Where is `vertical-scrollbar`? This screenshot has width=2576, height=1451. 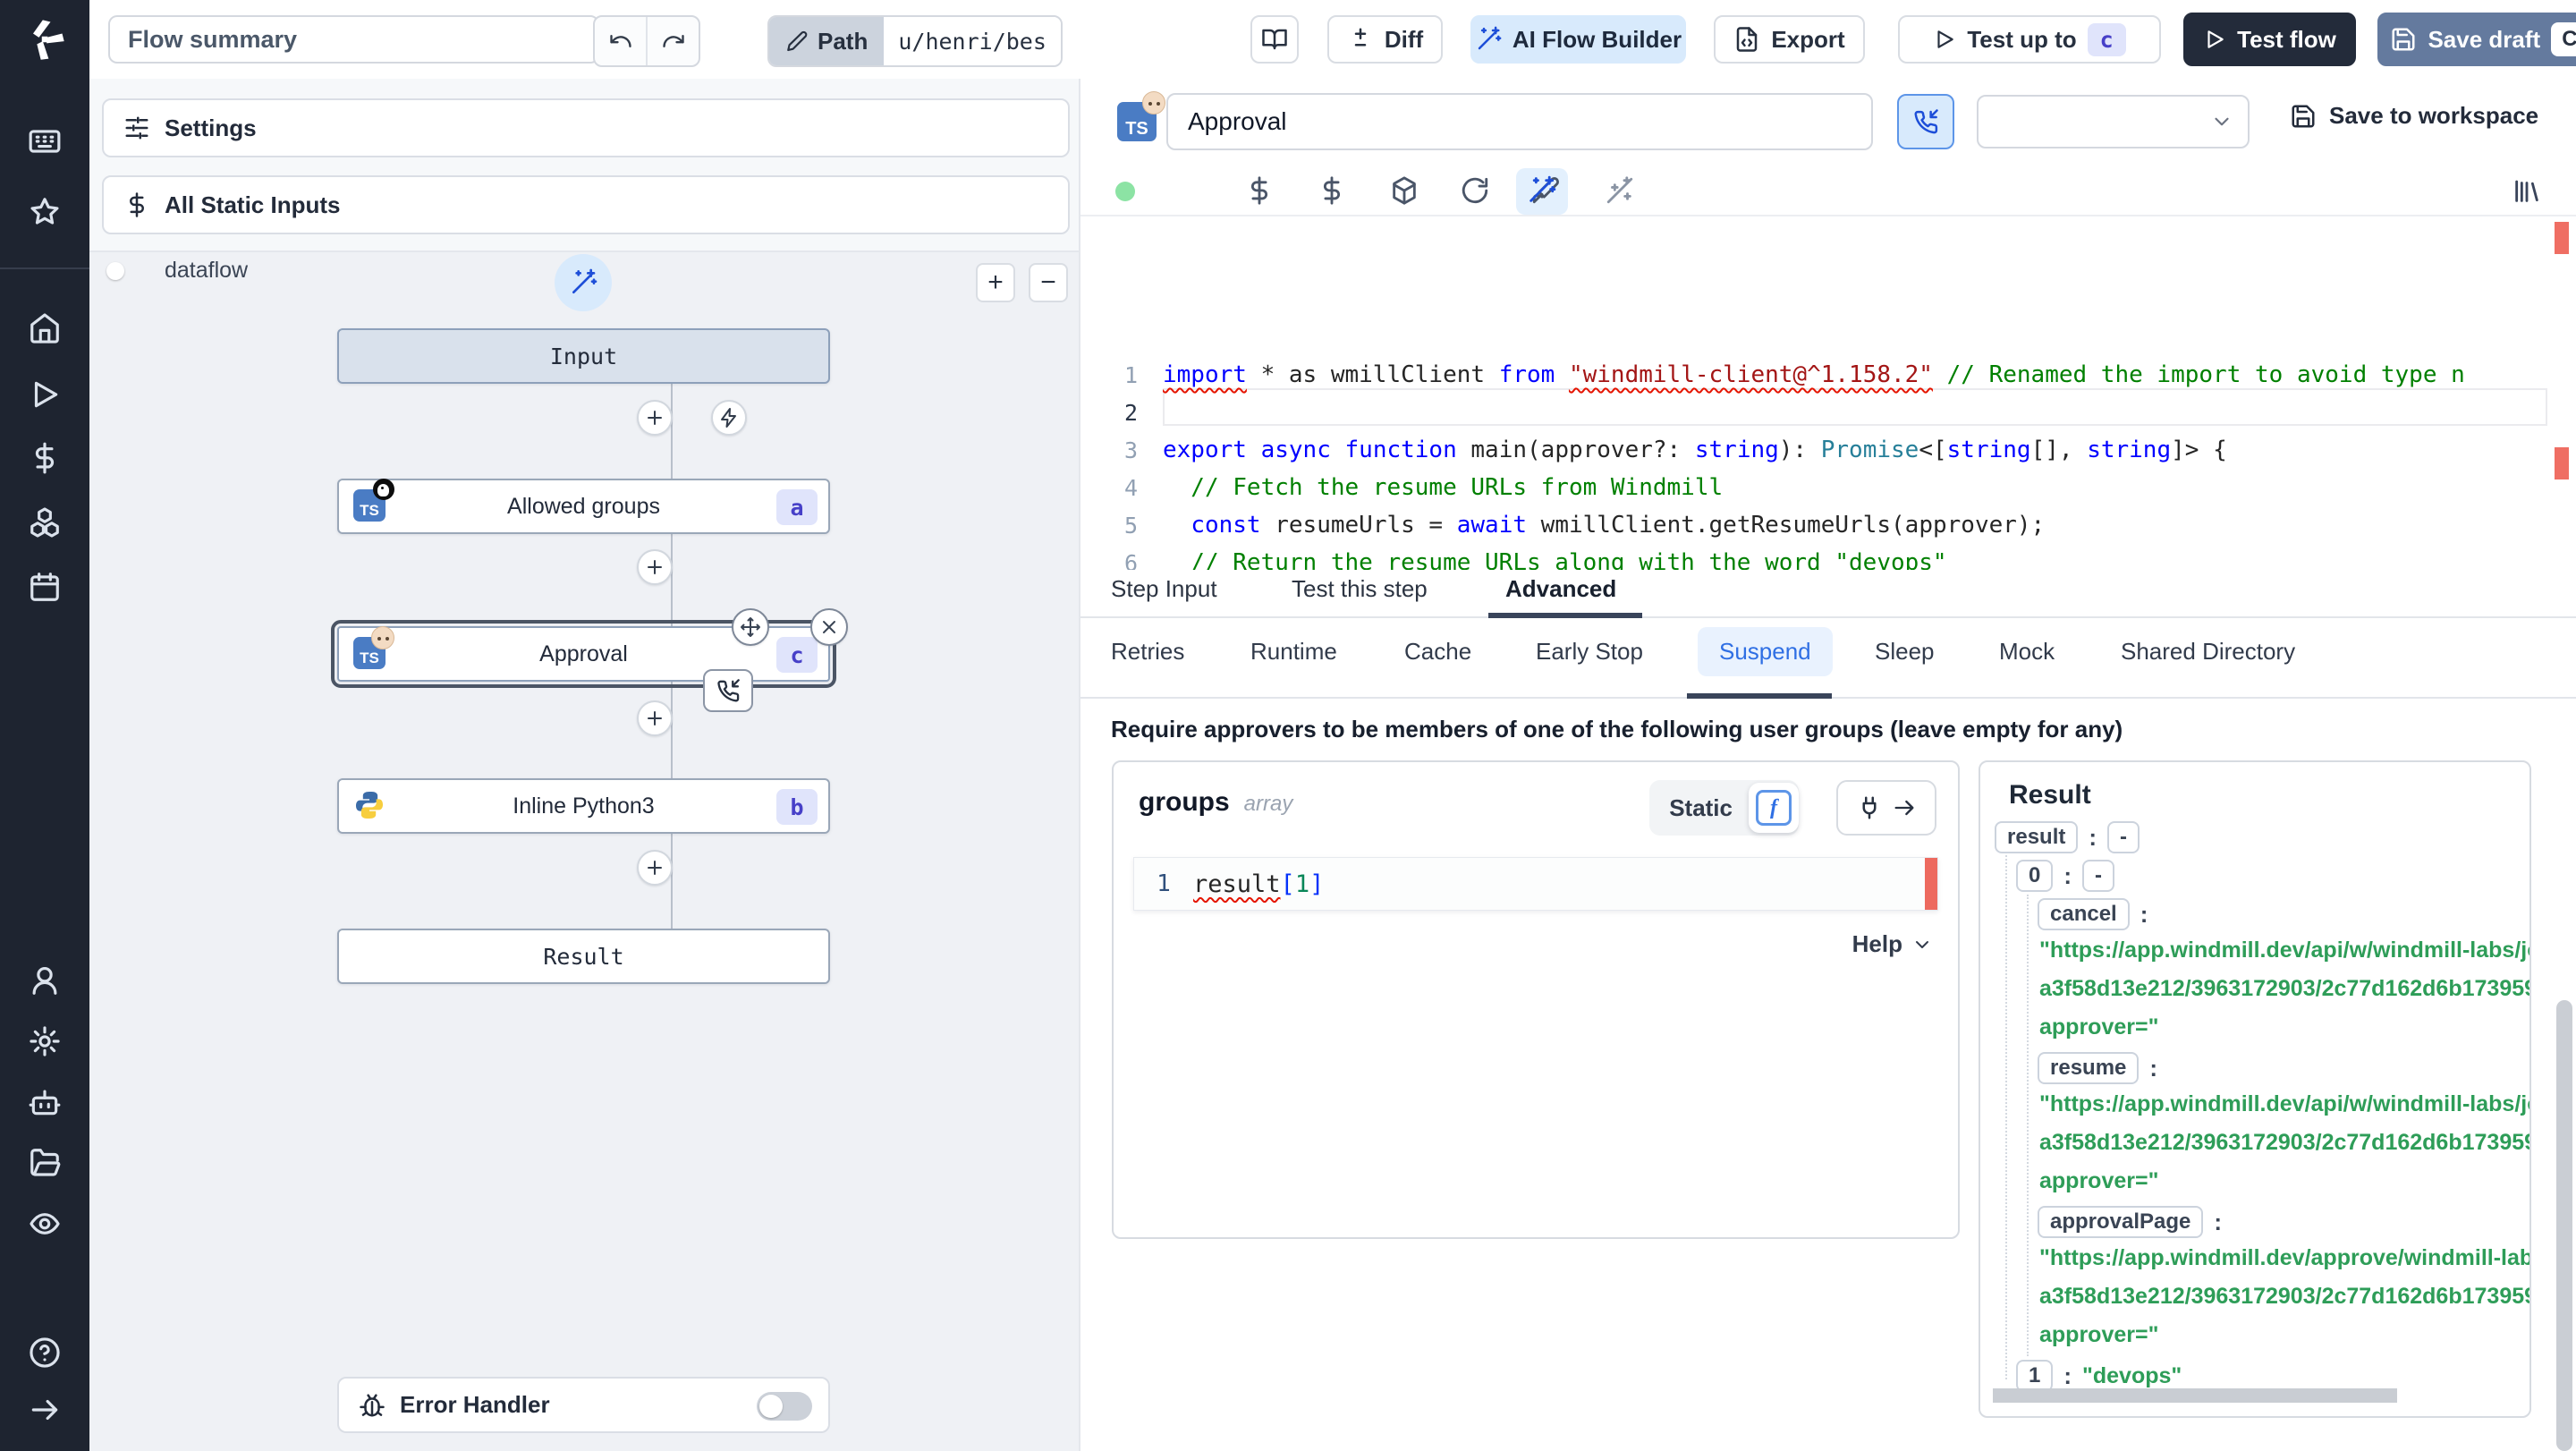
vertical-scrollbar is located at coordinates (2564, 1225).